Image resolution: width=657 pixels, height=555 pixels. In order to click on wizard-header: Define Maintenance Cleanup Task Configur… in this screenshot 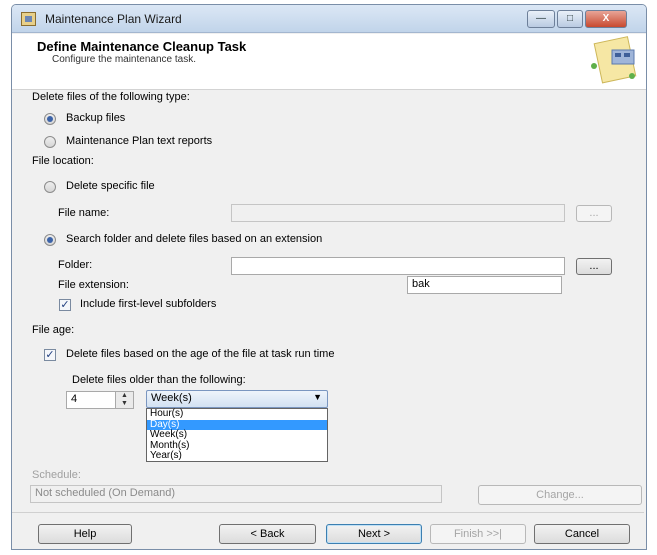, I will do `click(329, 62)`.